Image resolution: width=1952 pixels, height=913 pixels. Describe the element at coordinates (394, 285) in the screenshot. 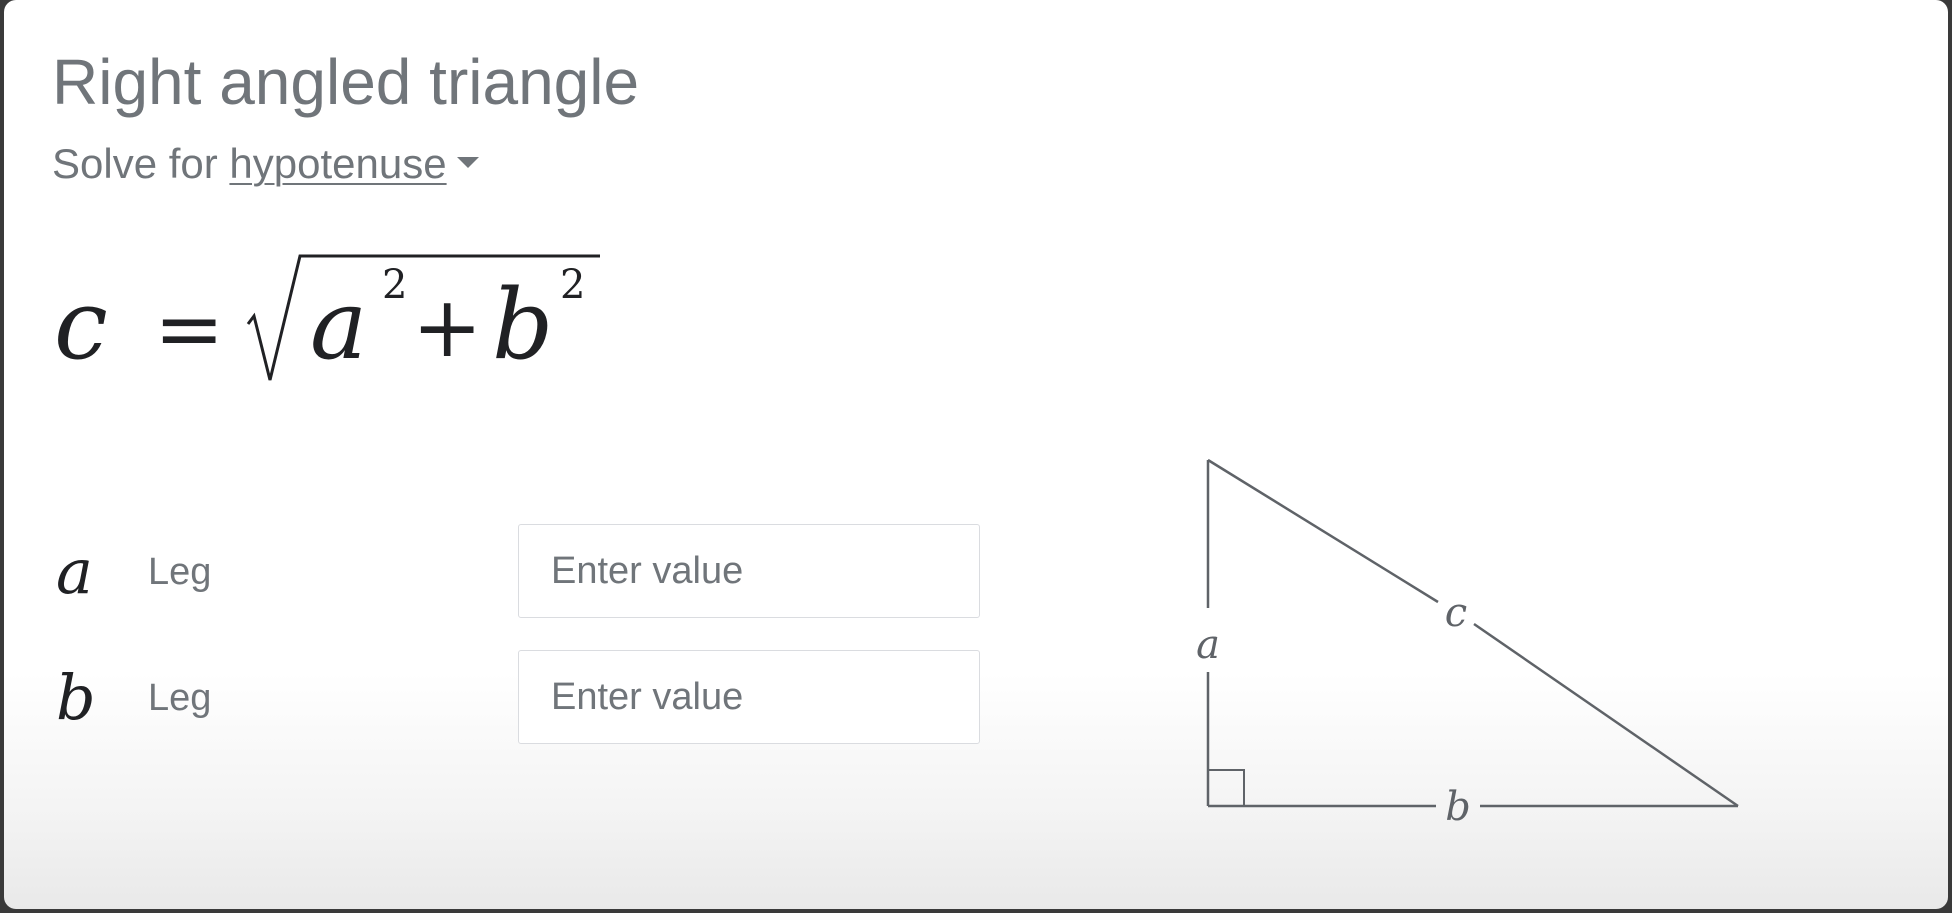

I see `formula-exponent-a: 2` at that location.